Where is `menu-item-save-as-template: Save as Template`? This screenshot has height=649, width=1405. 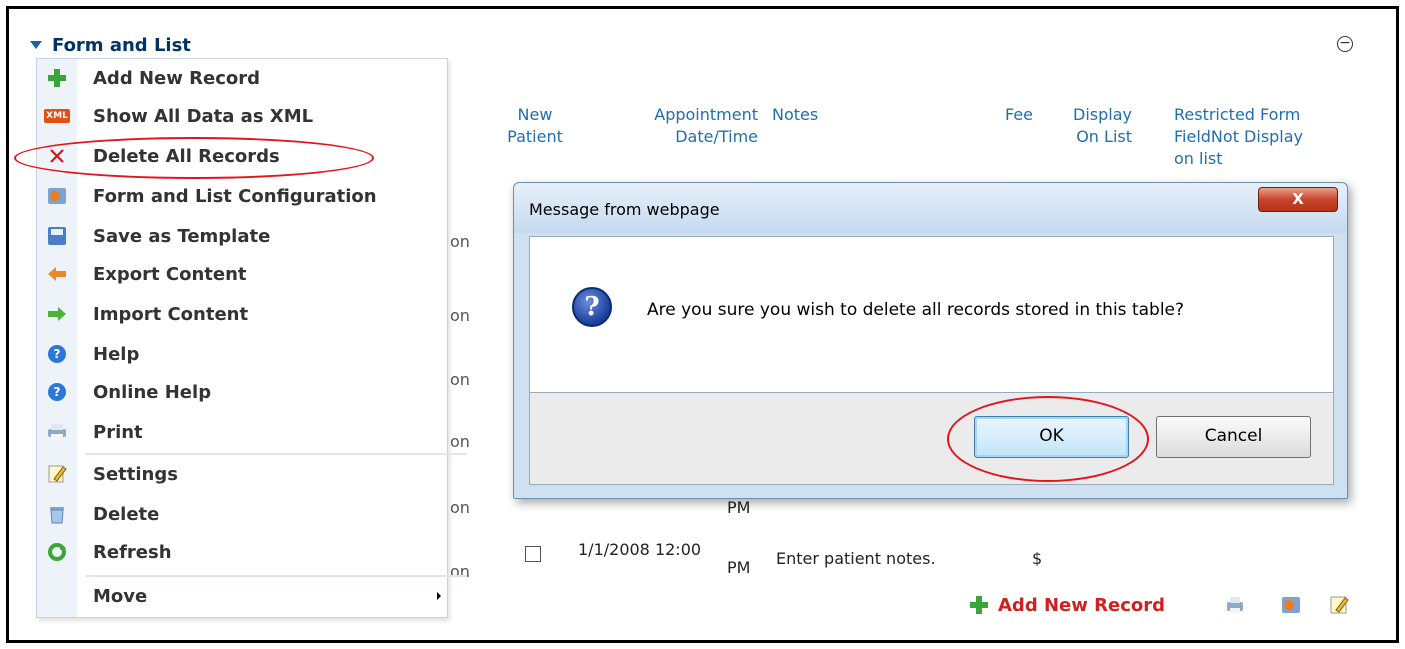 menu-item-save-as-template: Save as Template is located at coordinates (242, 236).